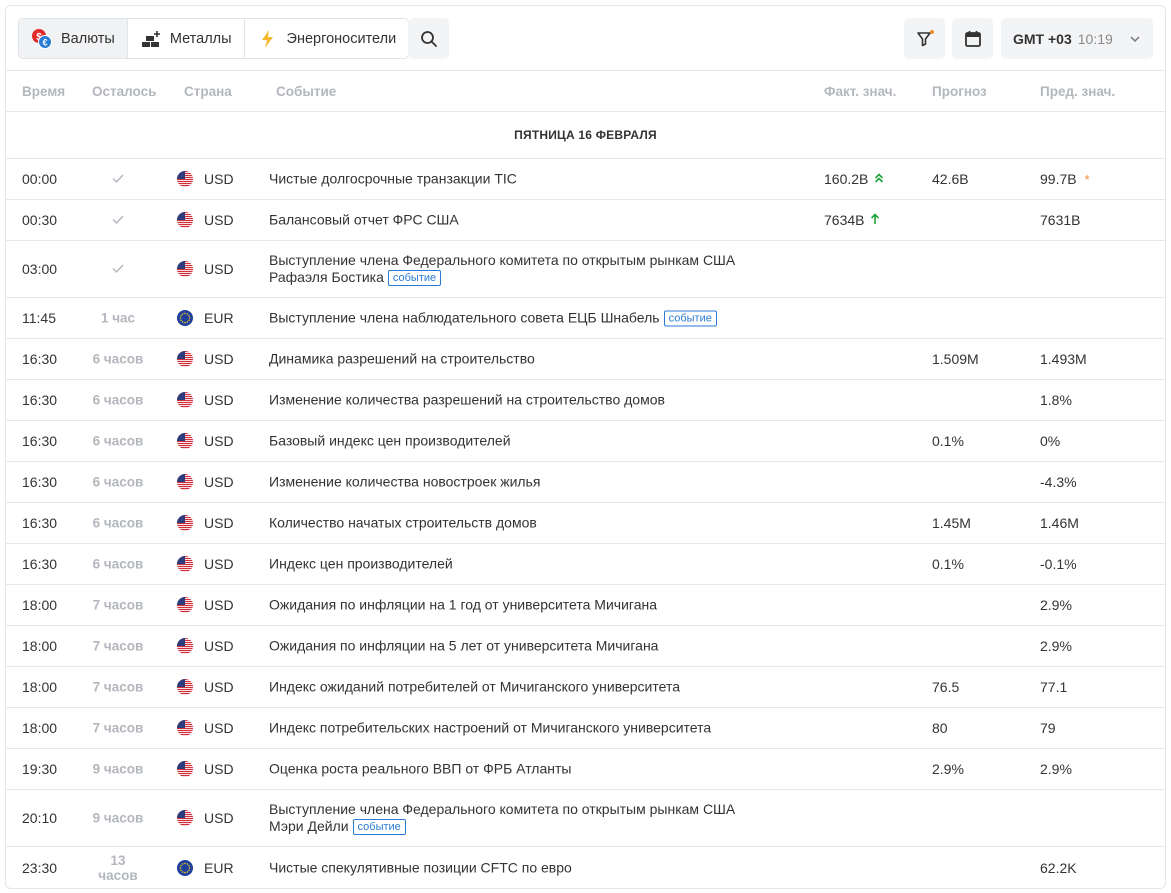  I want to click on tab-energy: Энергоносители, so click(326, 38).